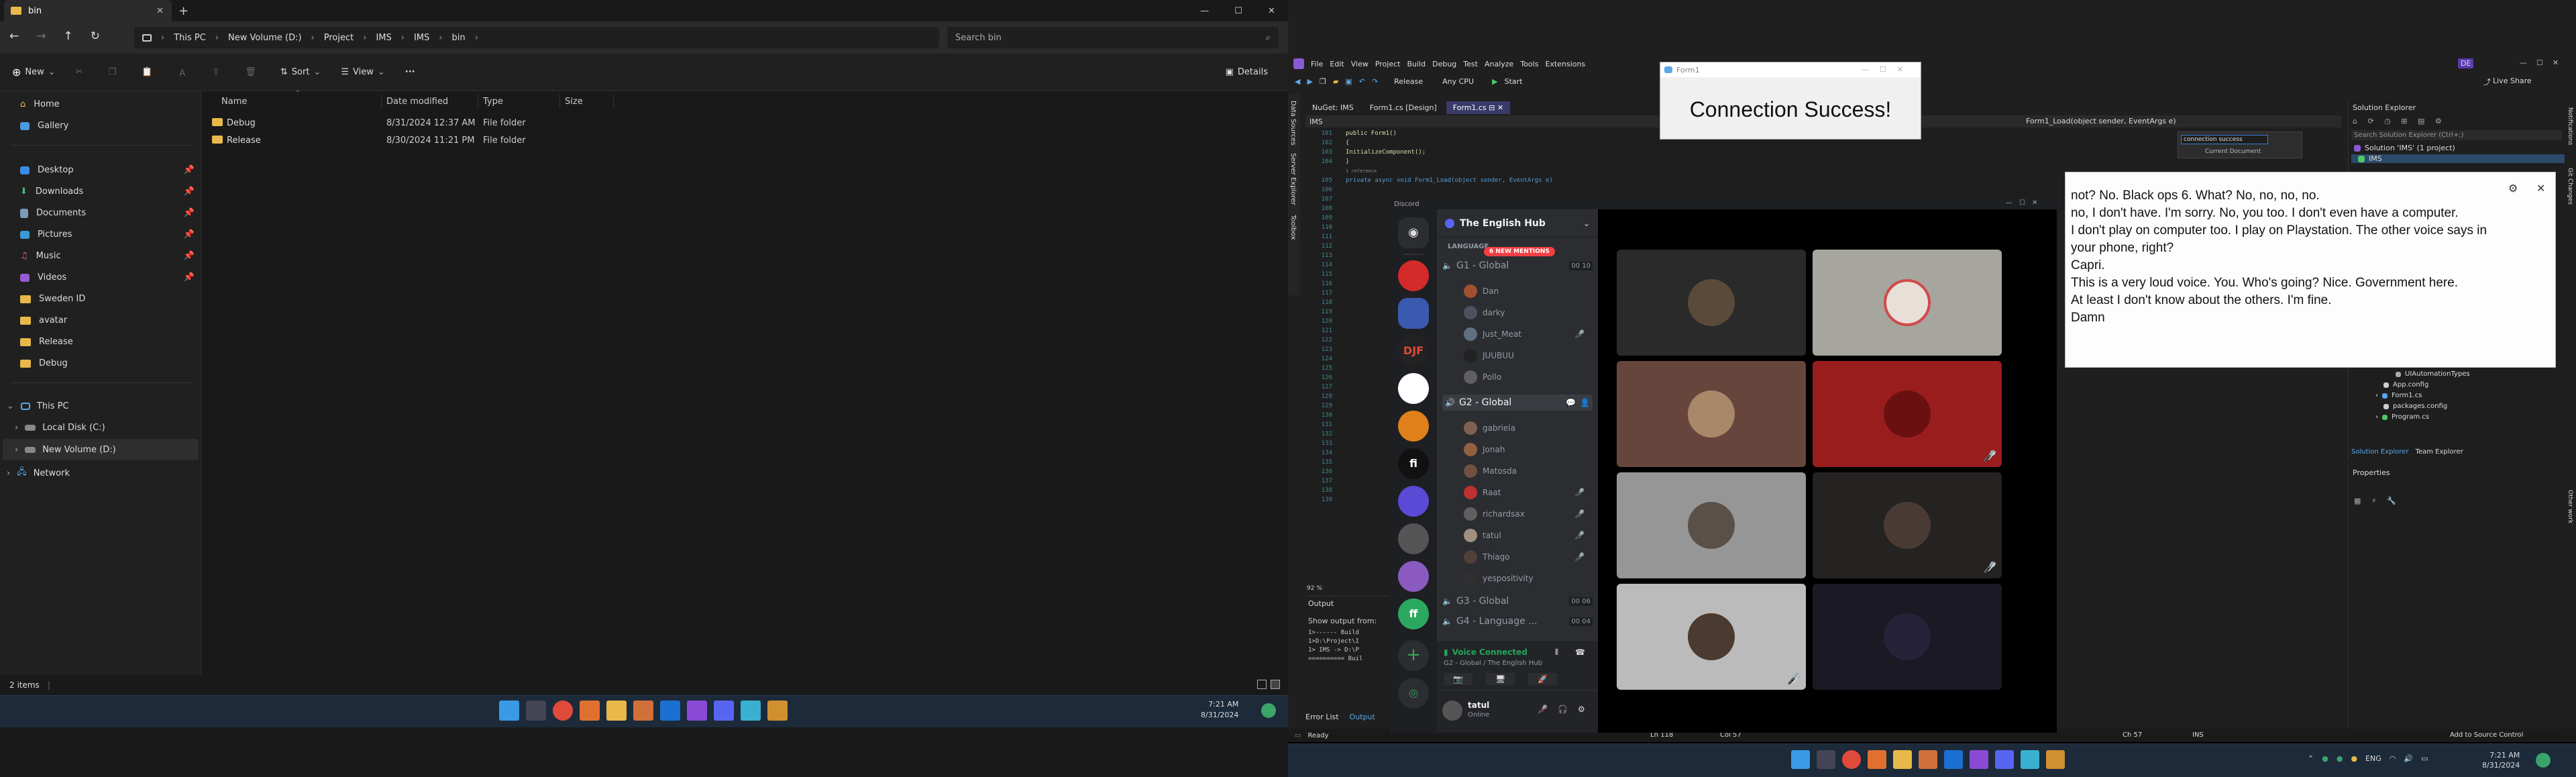  Describe the element at coordinates (1493, 663) in the screenshot. I see `voice-channel-path: G2 - Global / The English Hub` at that location.